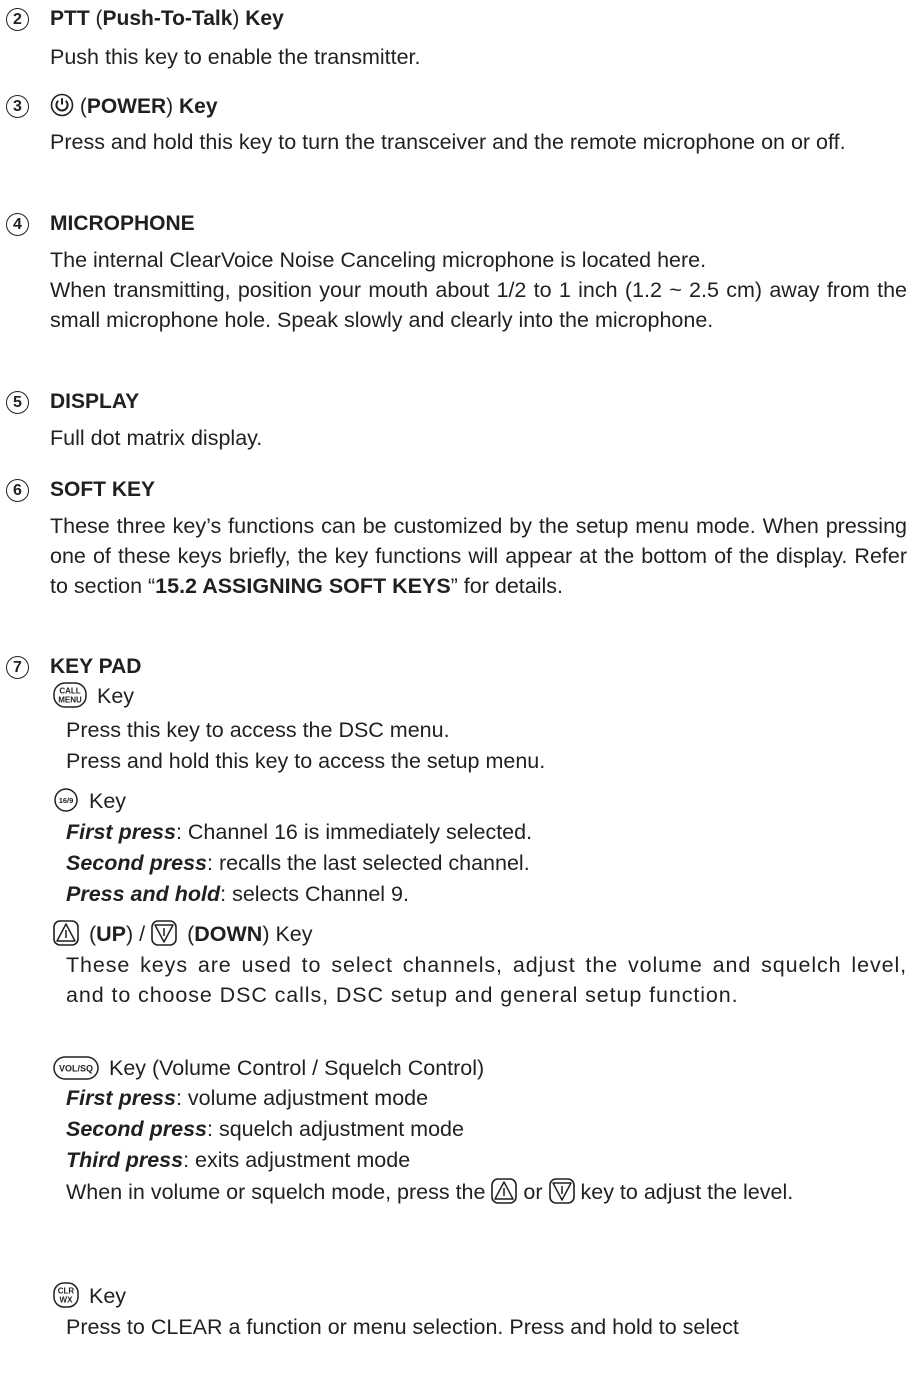 This screenshot has height=1385, width=917. Describe the element at coordinates (265, 1129) in the screenshot. I see `key-description: Second press: squelch adjustment mode` at that location.